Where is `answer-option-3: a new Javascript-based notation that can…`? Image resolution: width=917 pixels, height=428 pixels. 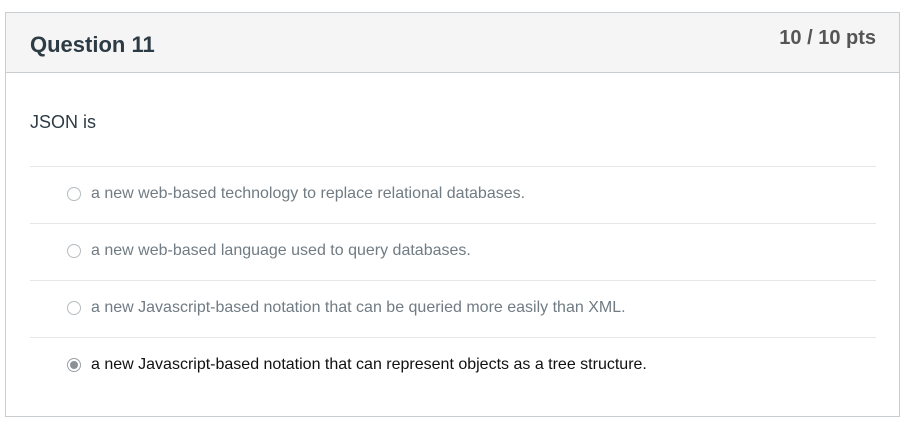
answer-option-3: a new Javascript-based notation that can… is located at coordinates (453, 308).